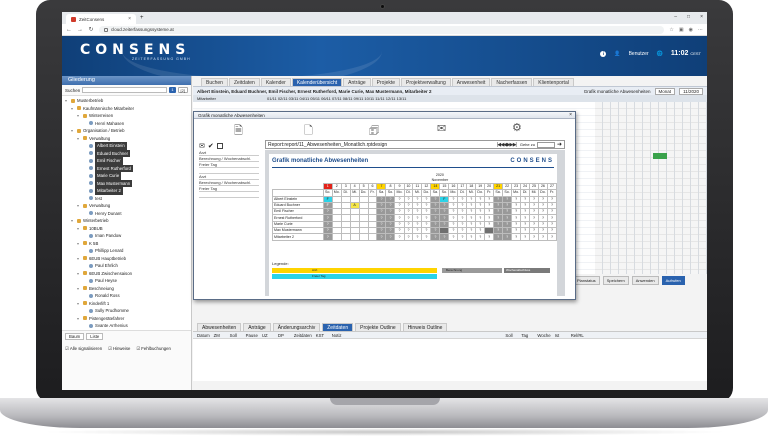  Describe the element at coordinates (541, 335) in the screenshot. I see `column-header: Woche` at that location.